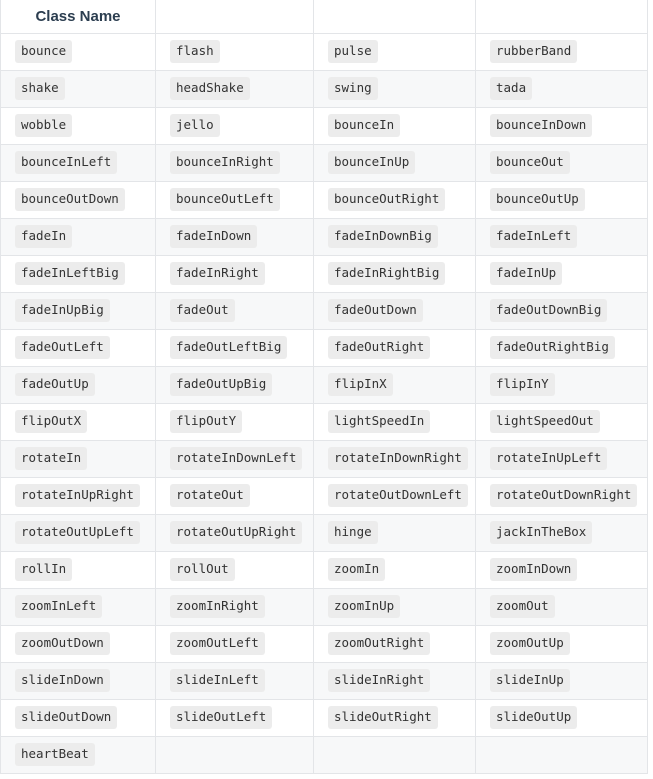 This screenshot has height=779, width=653. I want to click on table-cell-class-name: rotateOutDownRight, so click(561, 495).